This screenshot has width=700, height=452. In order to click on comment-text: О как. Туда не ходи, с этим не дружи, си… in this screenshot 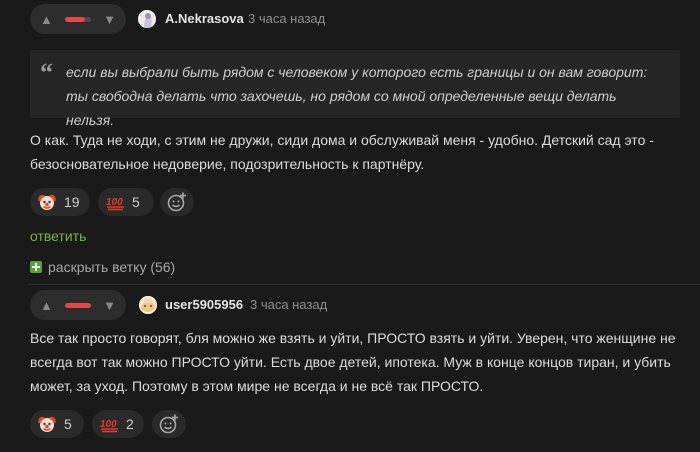, I will do `click(342, 152)`.